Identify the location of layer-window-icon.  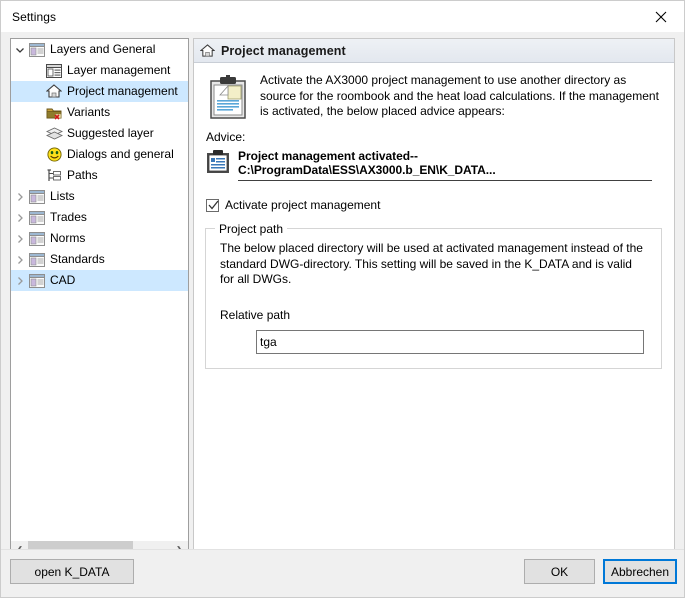
(54, 70).